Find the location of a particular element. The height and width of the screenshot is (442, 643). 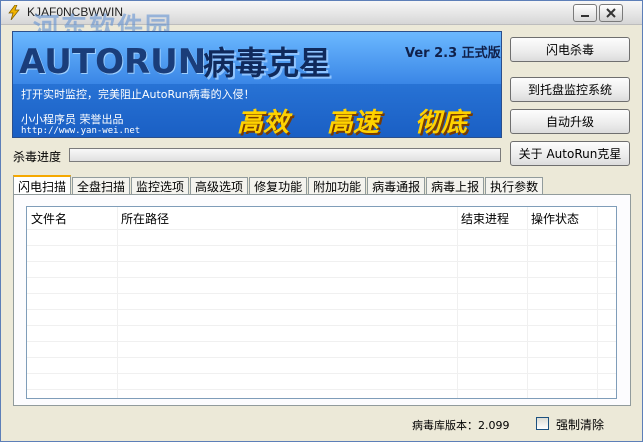

to-tray-button: 到托盘监控系统 is located at coordinates (570, 89).